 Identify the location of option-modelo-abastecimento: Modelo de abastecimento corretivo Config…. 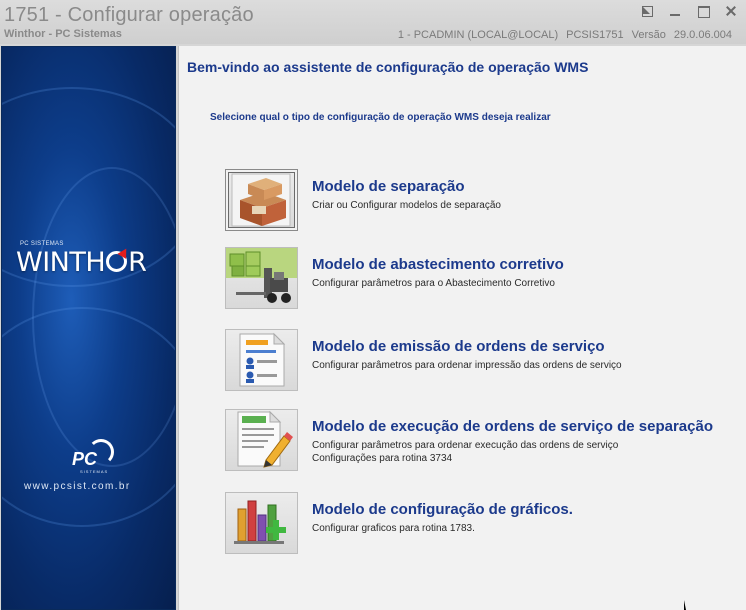
(480, 279).